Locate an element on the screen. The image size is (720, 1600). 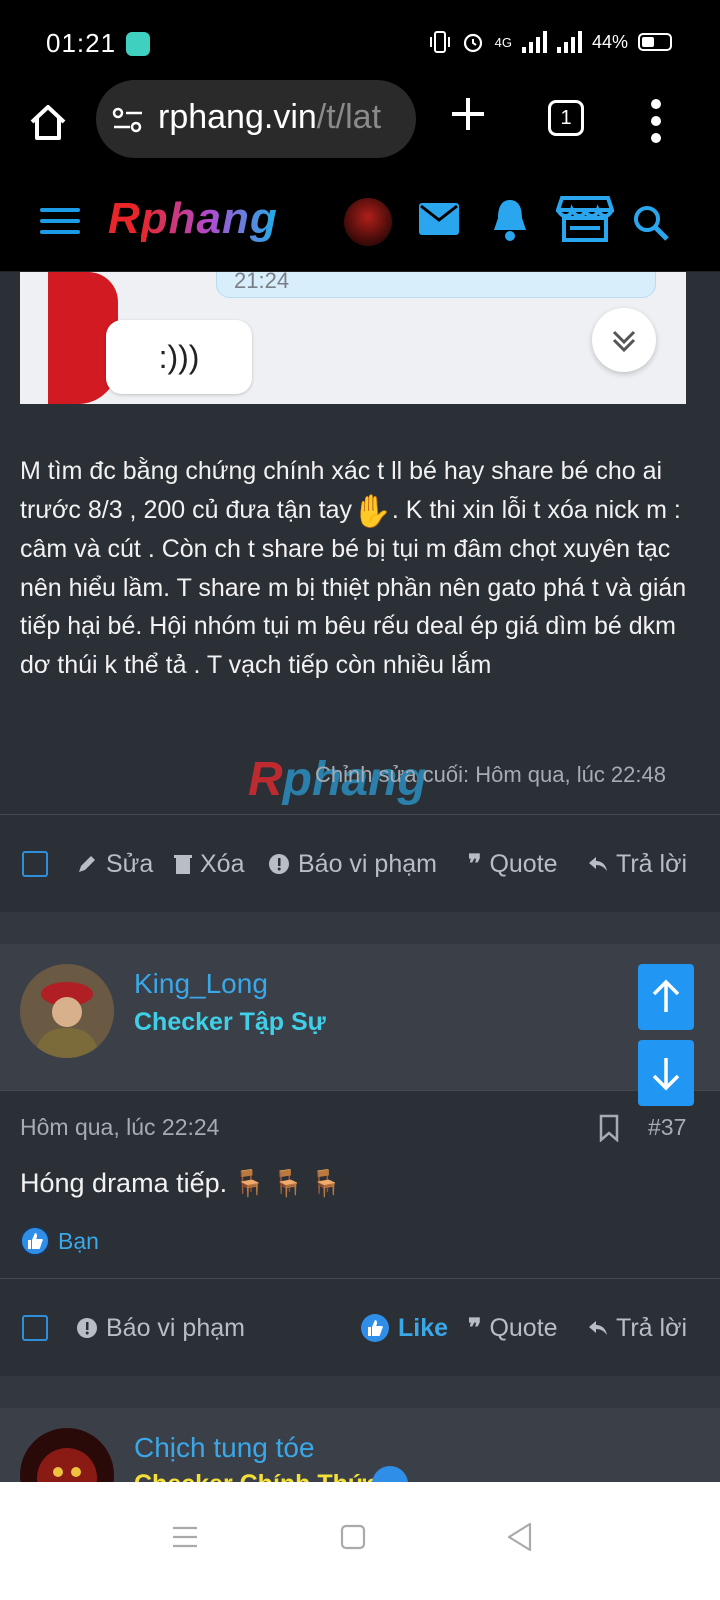
alarm-icon is located at coordinates (472, 43).